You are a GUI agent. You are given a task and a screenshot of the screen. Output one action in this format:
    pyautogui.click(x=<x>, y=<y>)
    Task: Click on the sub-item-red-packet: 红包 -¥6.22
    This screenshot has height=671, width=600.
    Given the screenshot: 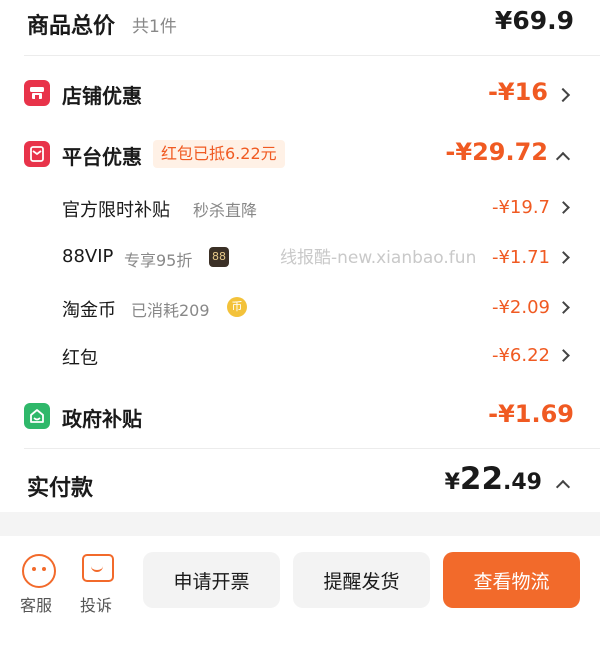 What is the action you would take?
    pyautogui.click(x=300, y=356)
    